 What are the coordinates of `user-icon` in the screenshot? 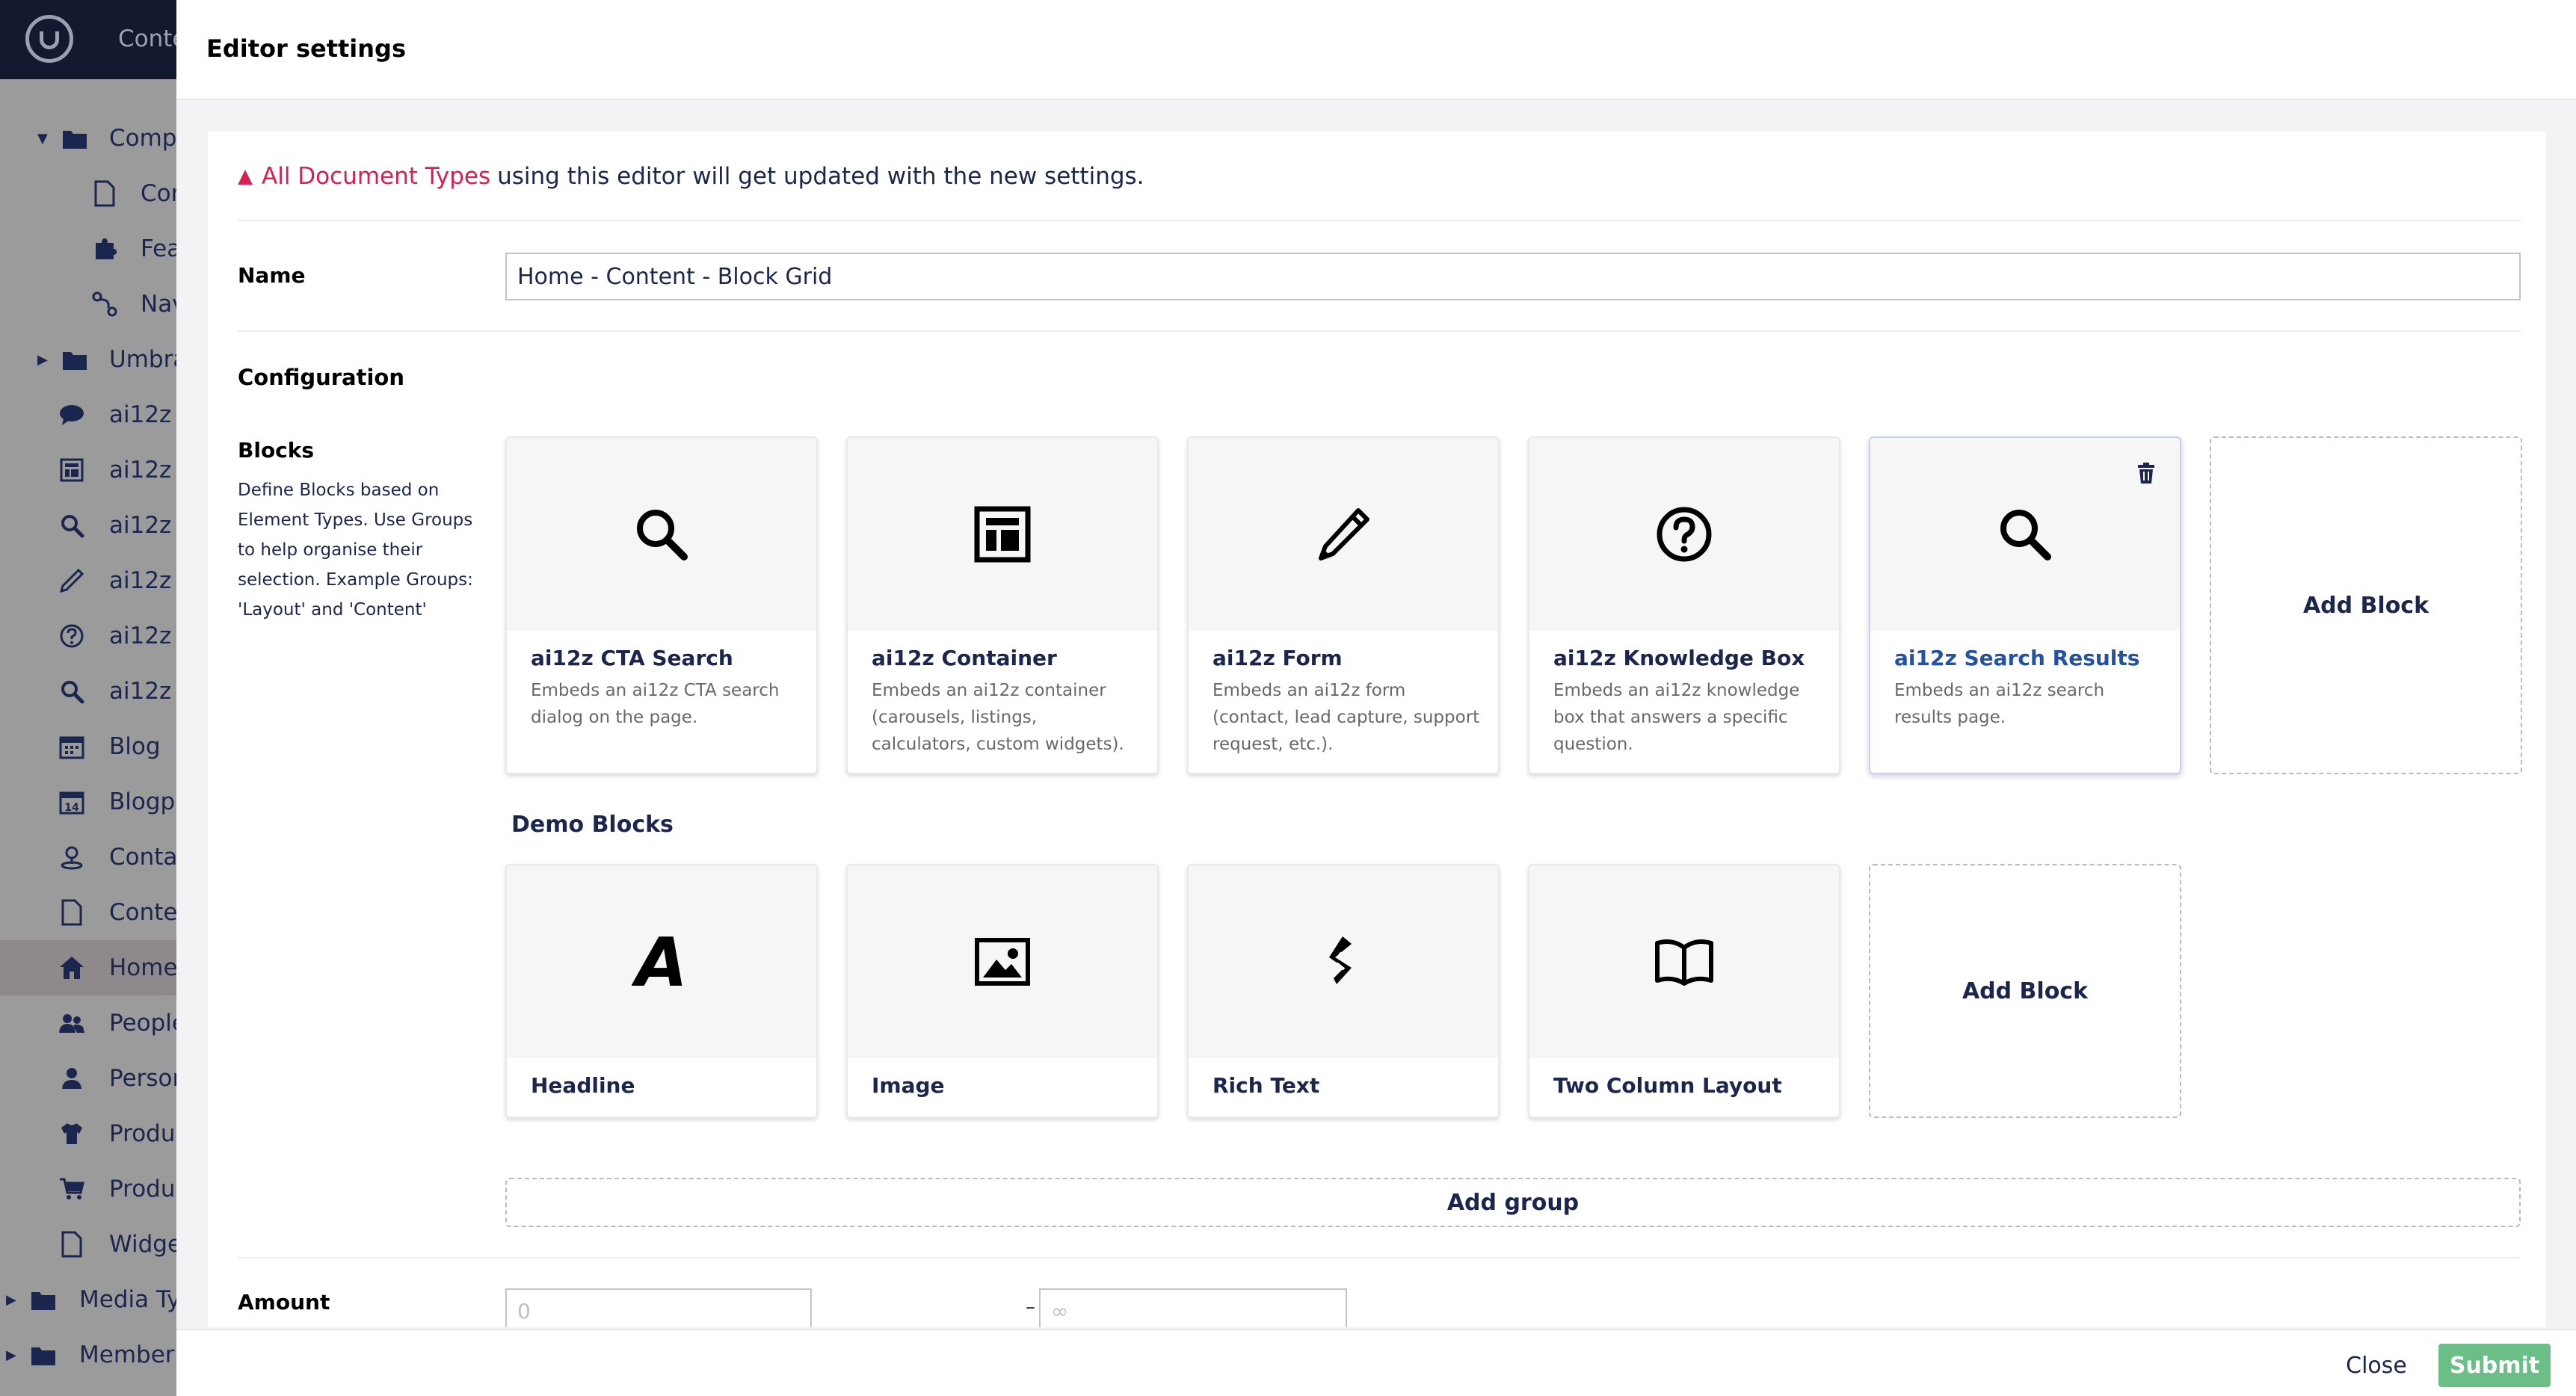 It's located at (72, 1078).